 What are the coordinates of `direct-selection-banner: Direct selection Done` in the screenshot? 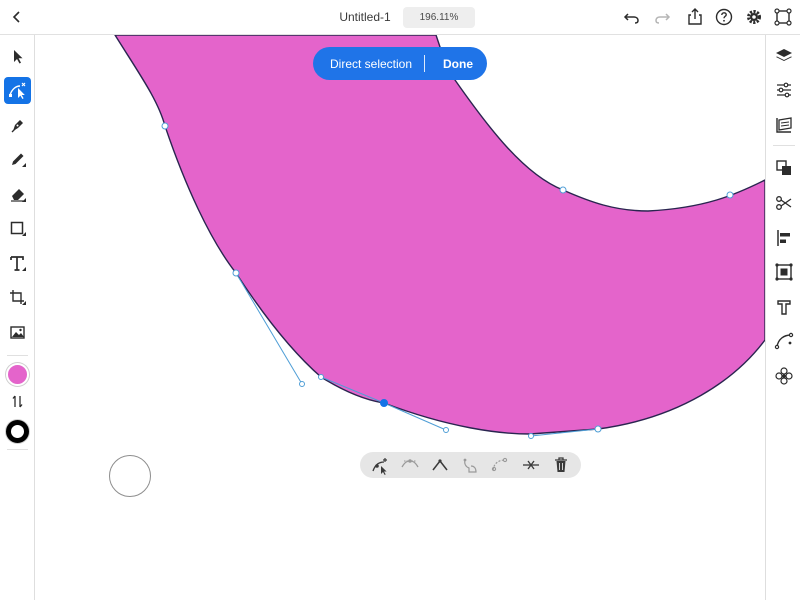 It's located at (400, 63).